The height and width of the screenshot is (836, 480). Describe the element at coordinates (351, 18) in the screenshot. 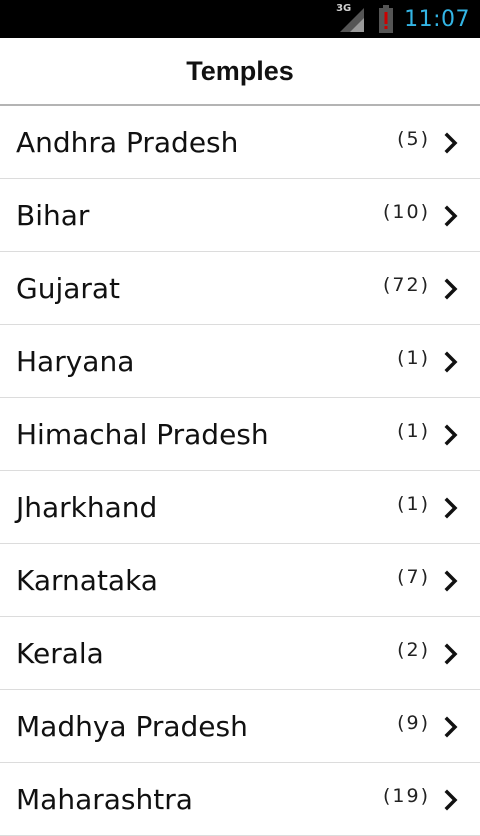

I see `signal-icon: 3G` at that location.